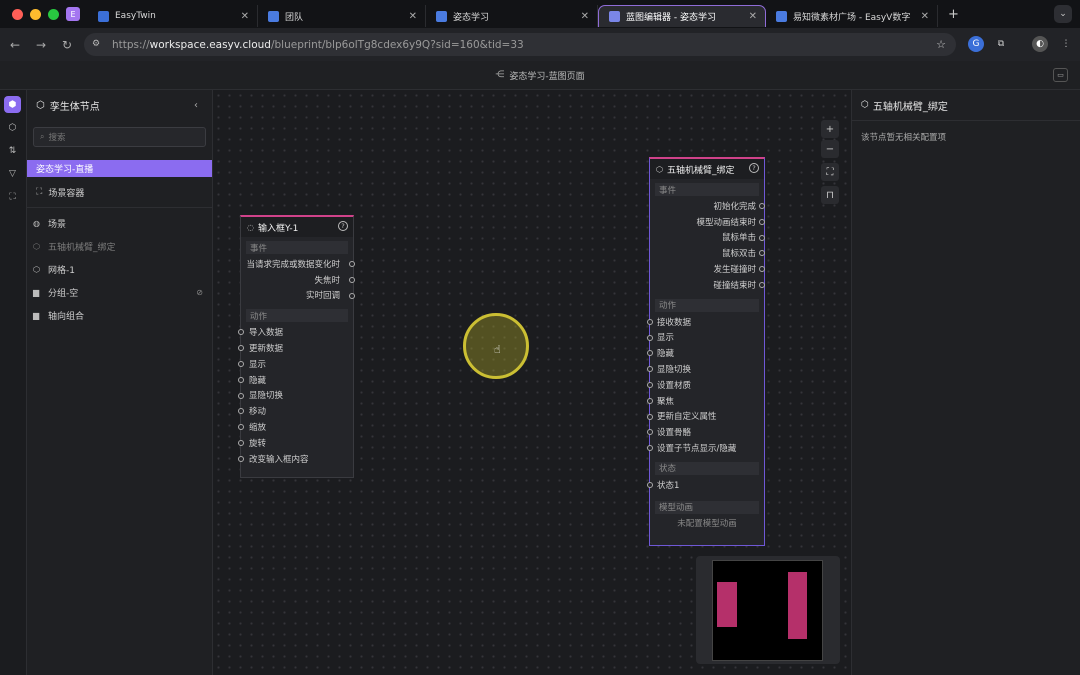 This screenshot has width=1080, height=675. What do you see at coordinates (705, 322) in the screenshot?
I see `action-port: 接收数据` at bounding box center [705, 322].